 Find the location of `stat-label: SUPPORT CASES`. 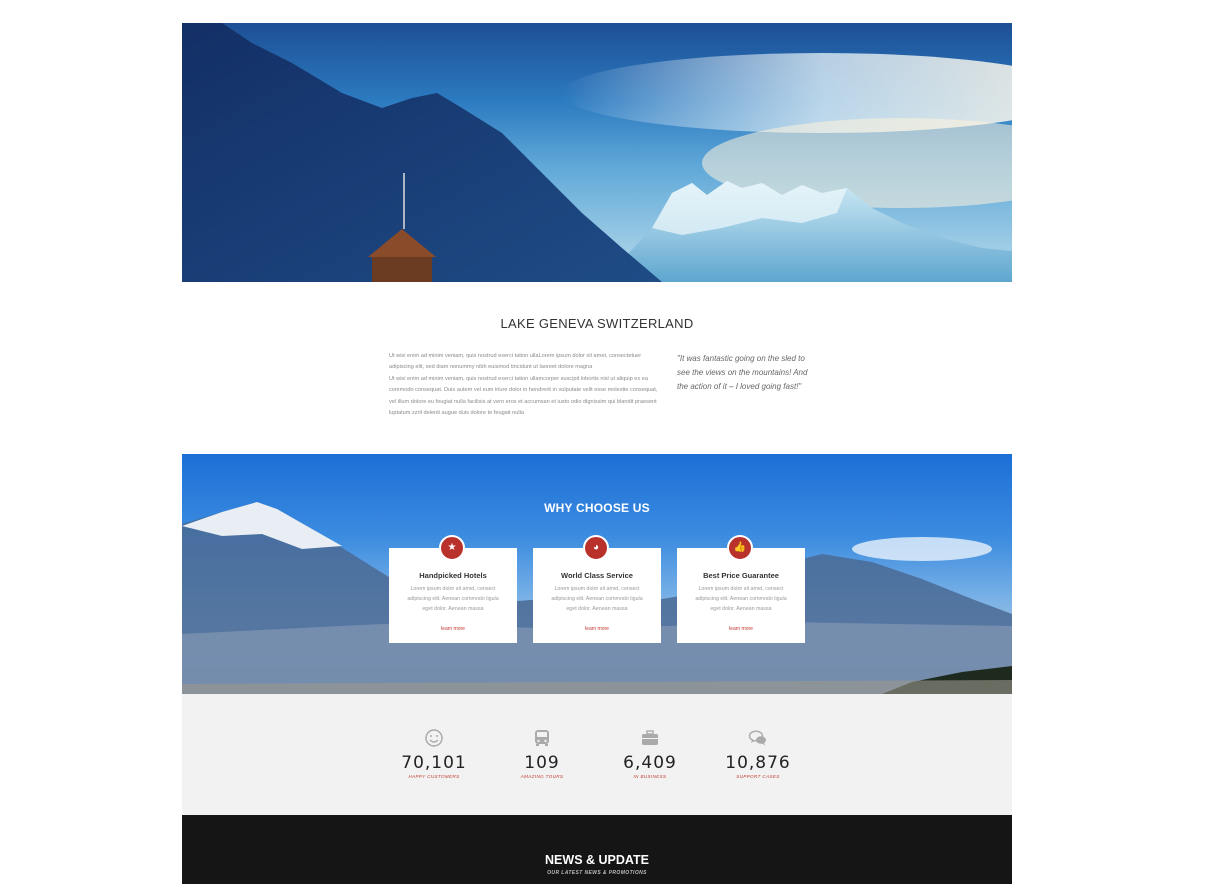

stat-label: SUPPORT CASES is located at coordinates (758, 776).